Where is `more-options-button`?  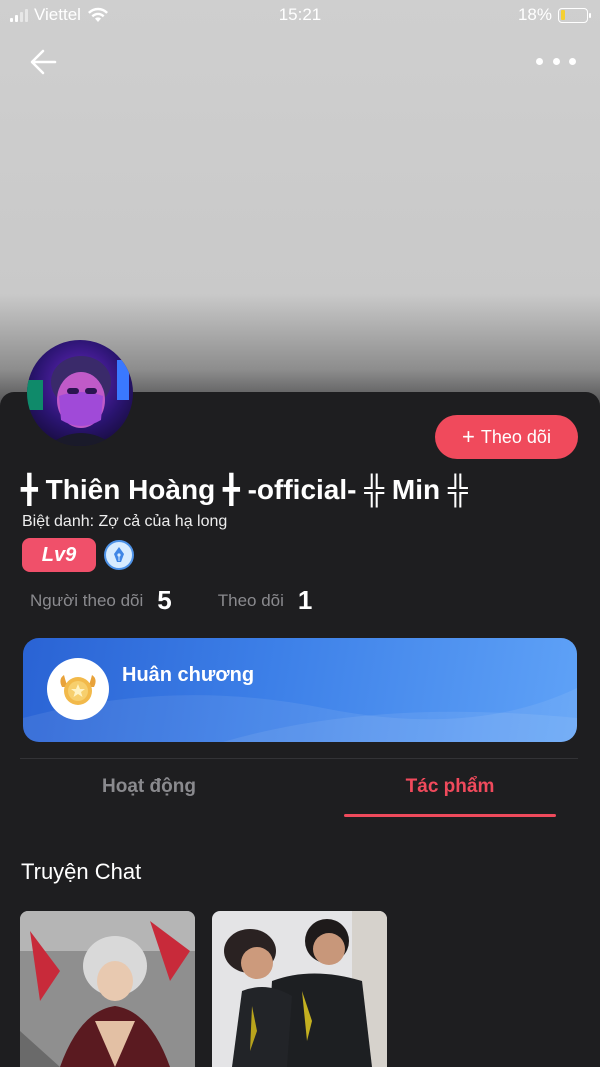
more-options-button is located at coordinates (556, 61).